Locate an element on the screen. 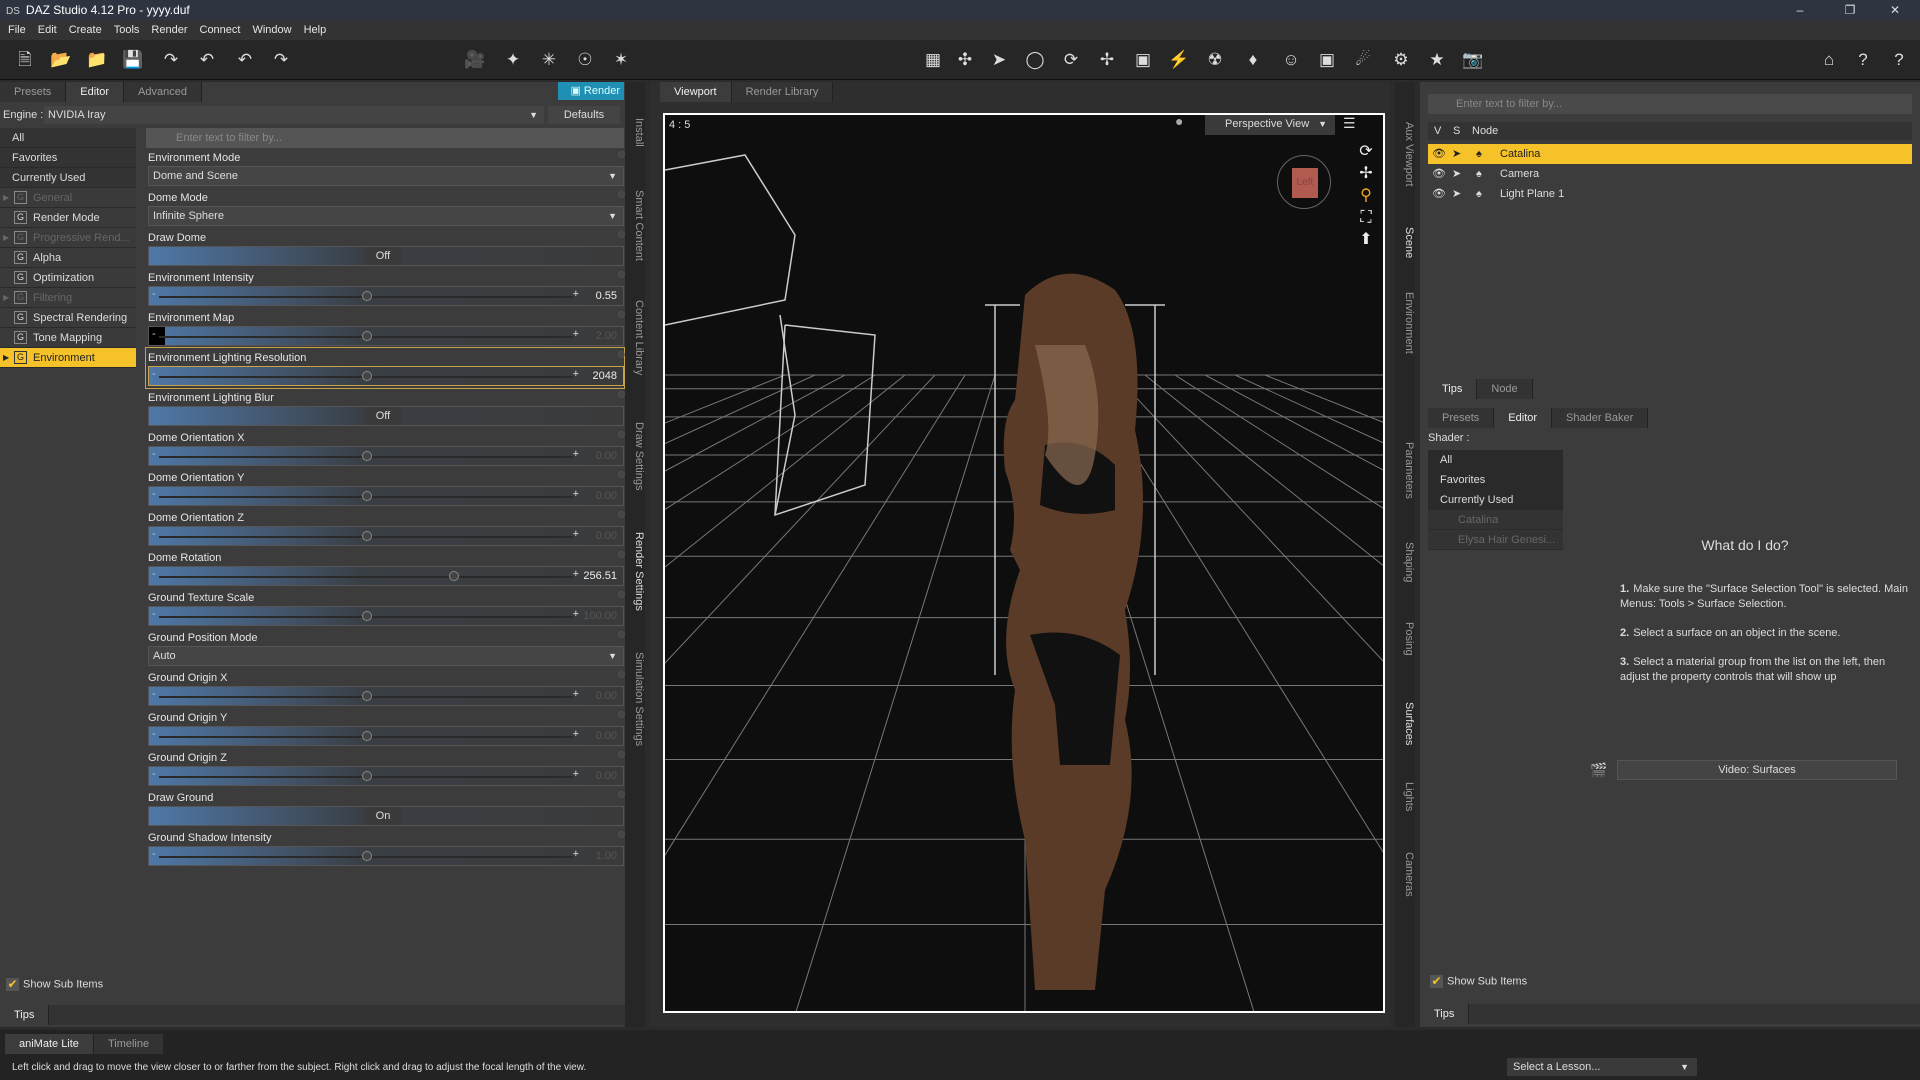 The width and height of the screenshot is (1920, 1080). category-spectral-rendering: G Spectral Rendering is located at coordinates (68, 318).